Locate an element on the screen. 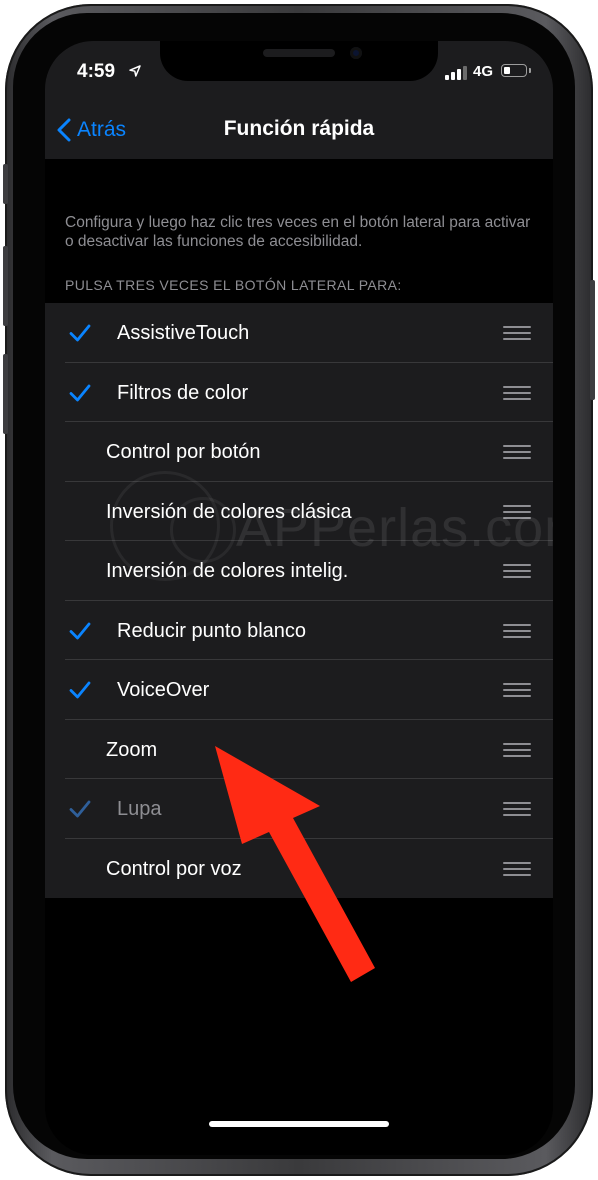  list-item-label: Inversión de colores clásica is located at coordinates (229, 511).